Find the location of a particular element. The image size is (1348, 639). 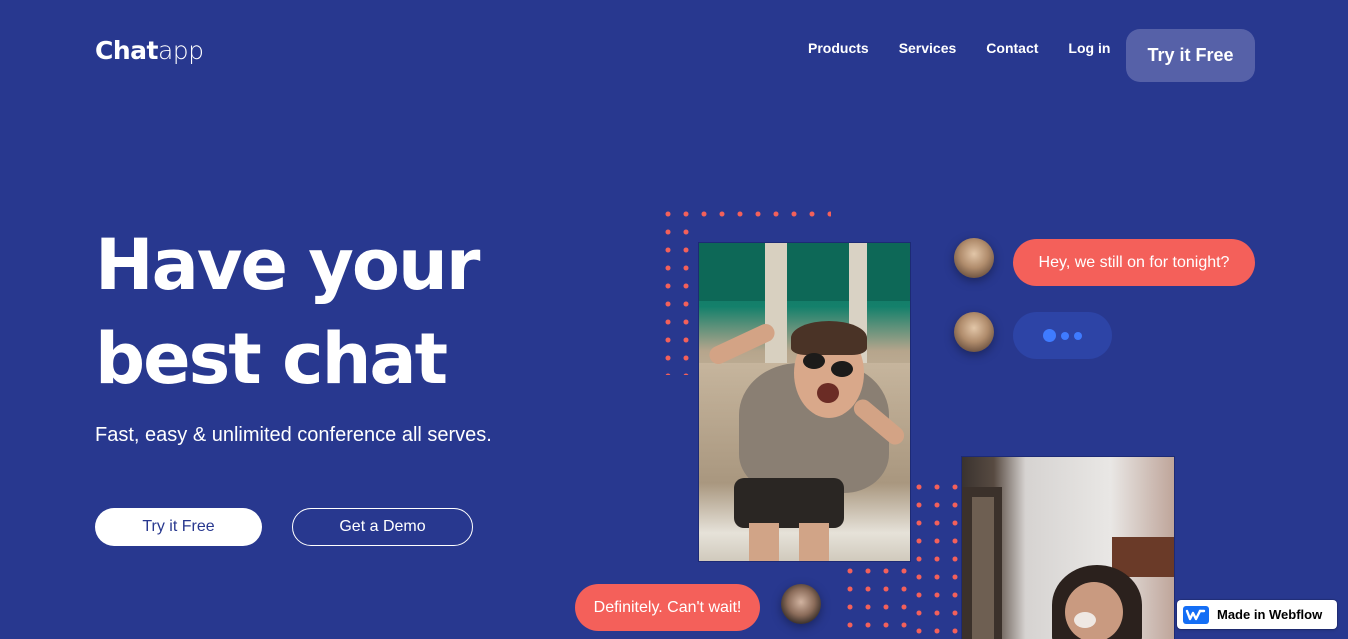

dot-grid-top is located at coordinates (745, 214).